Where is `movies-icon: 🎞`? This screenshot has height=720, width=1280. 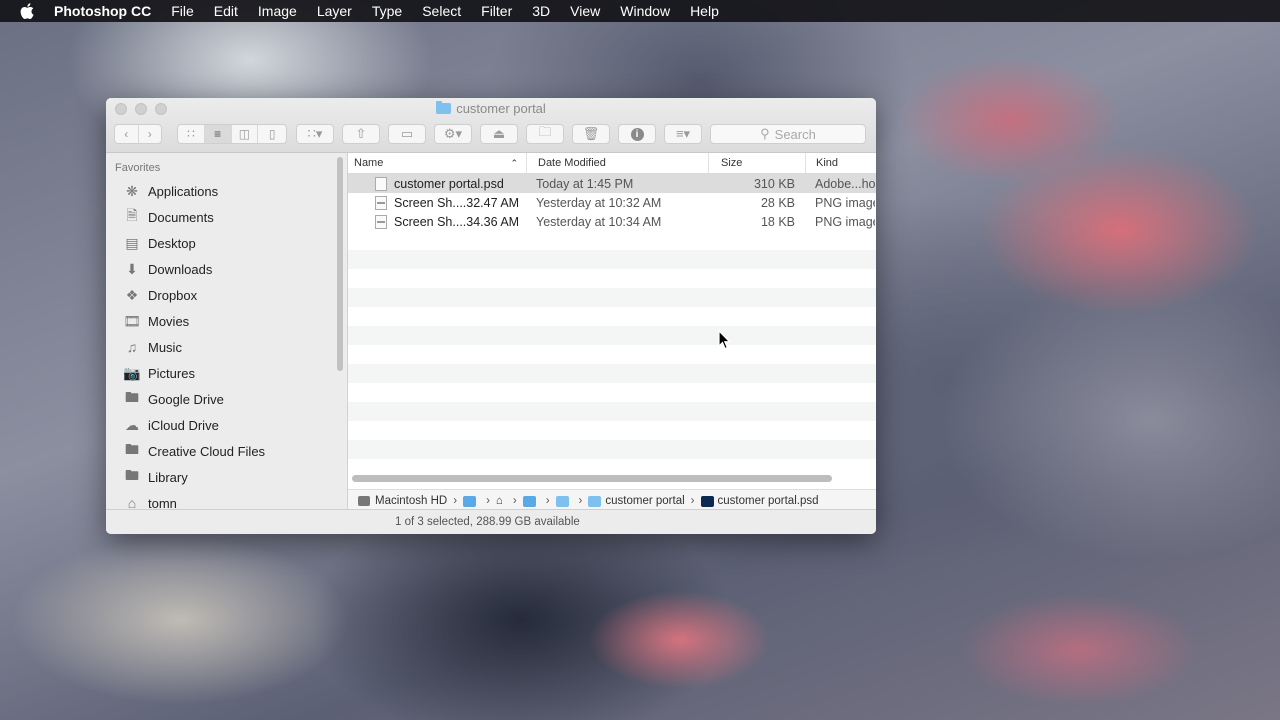
movies-icon: 🎞 is located at coordinates (132, 320).